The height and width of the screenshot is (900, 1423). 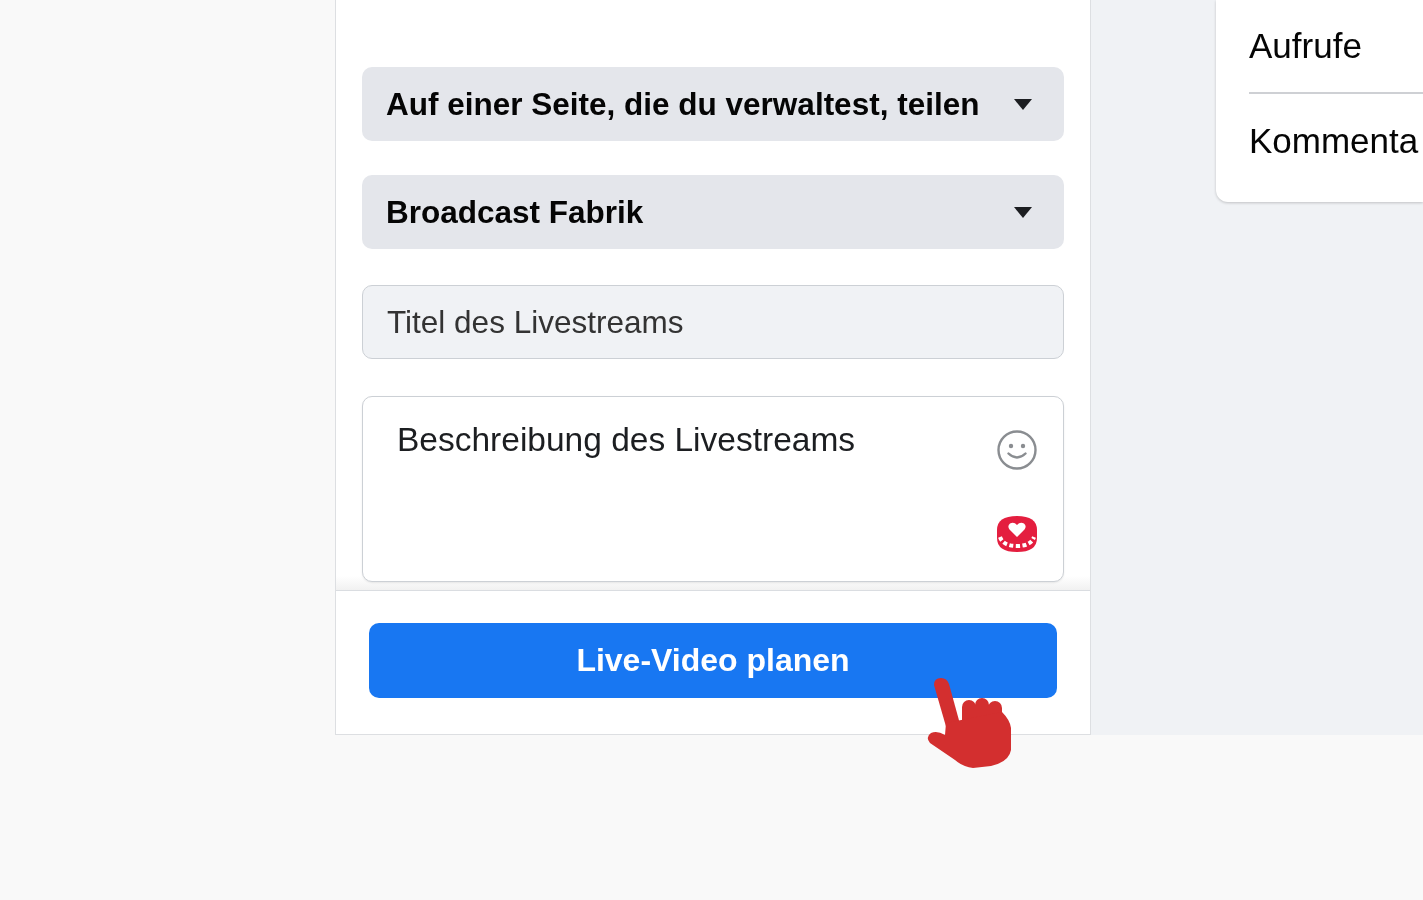 I want to click on page-select: Broadcast Fabrik, so click(x=713, y=212).